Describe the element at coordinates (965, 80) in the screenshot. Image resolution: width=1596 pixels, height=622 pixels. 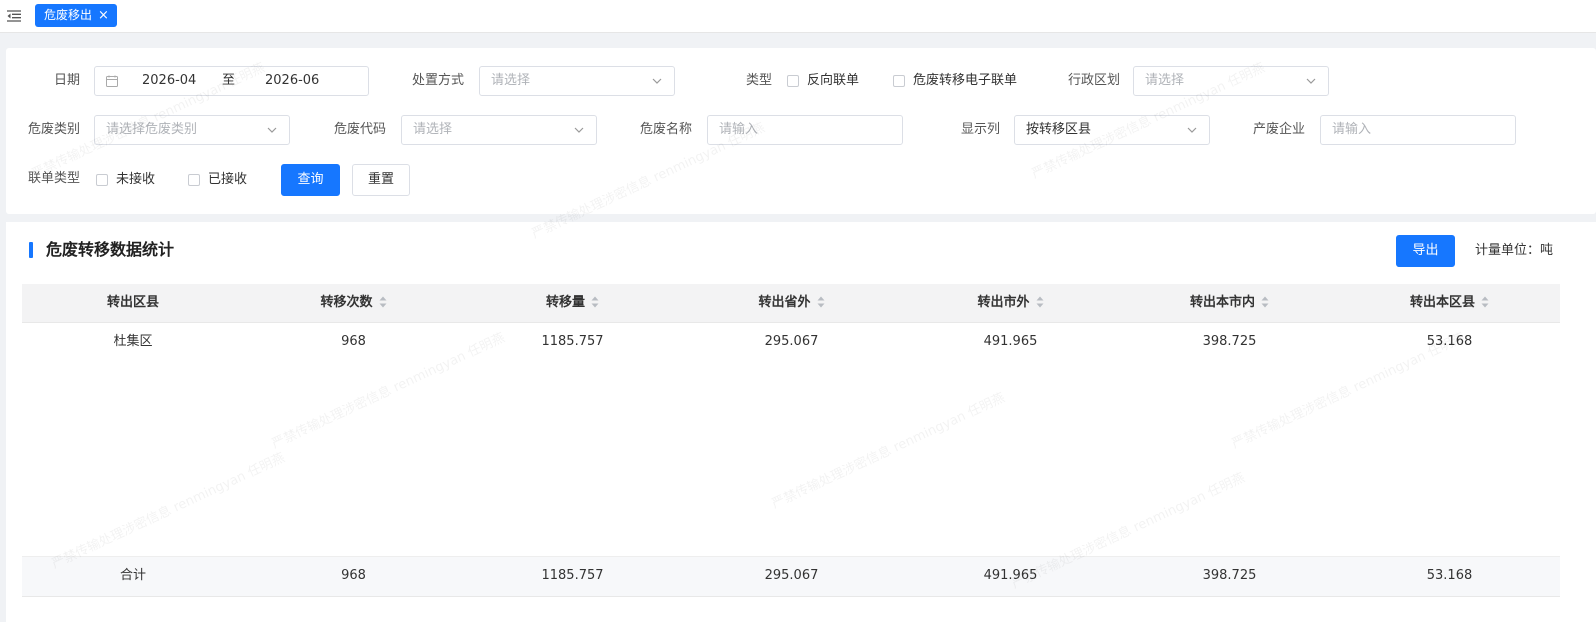
I see `electronic-manifest-text: 危废转移电子联单` at that location.